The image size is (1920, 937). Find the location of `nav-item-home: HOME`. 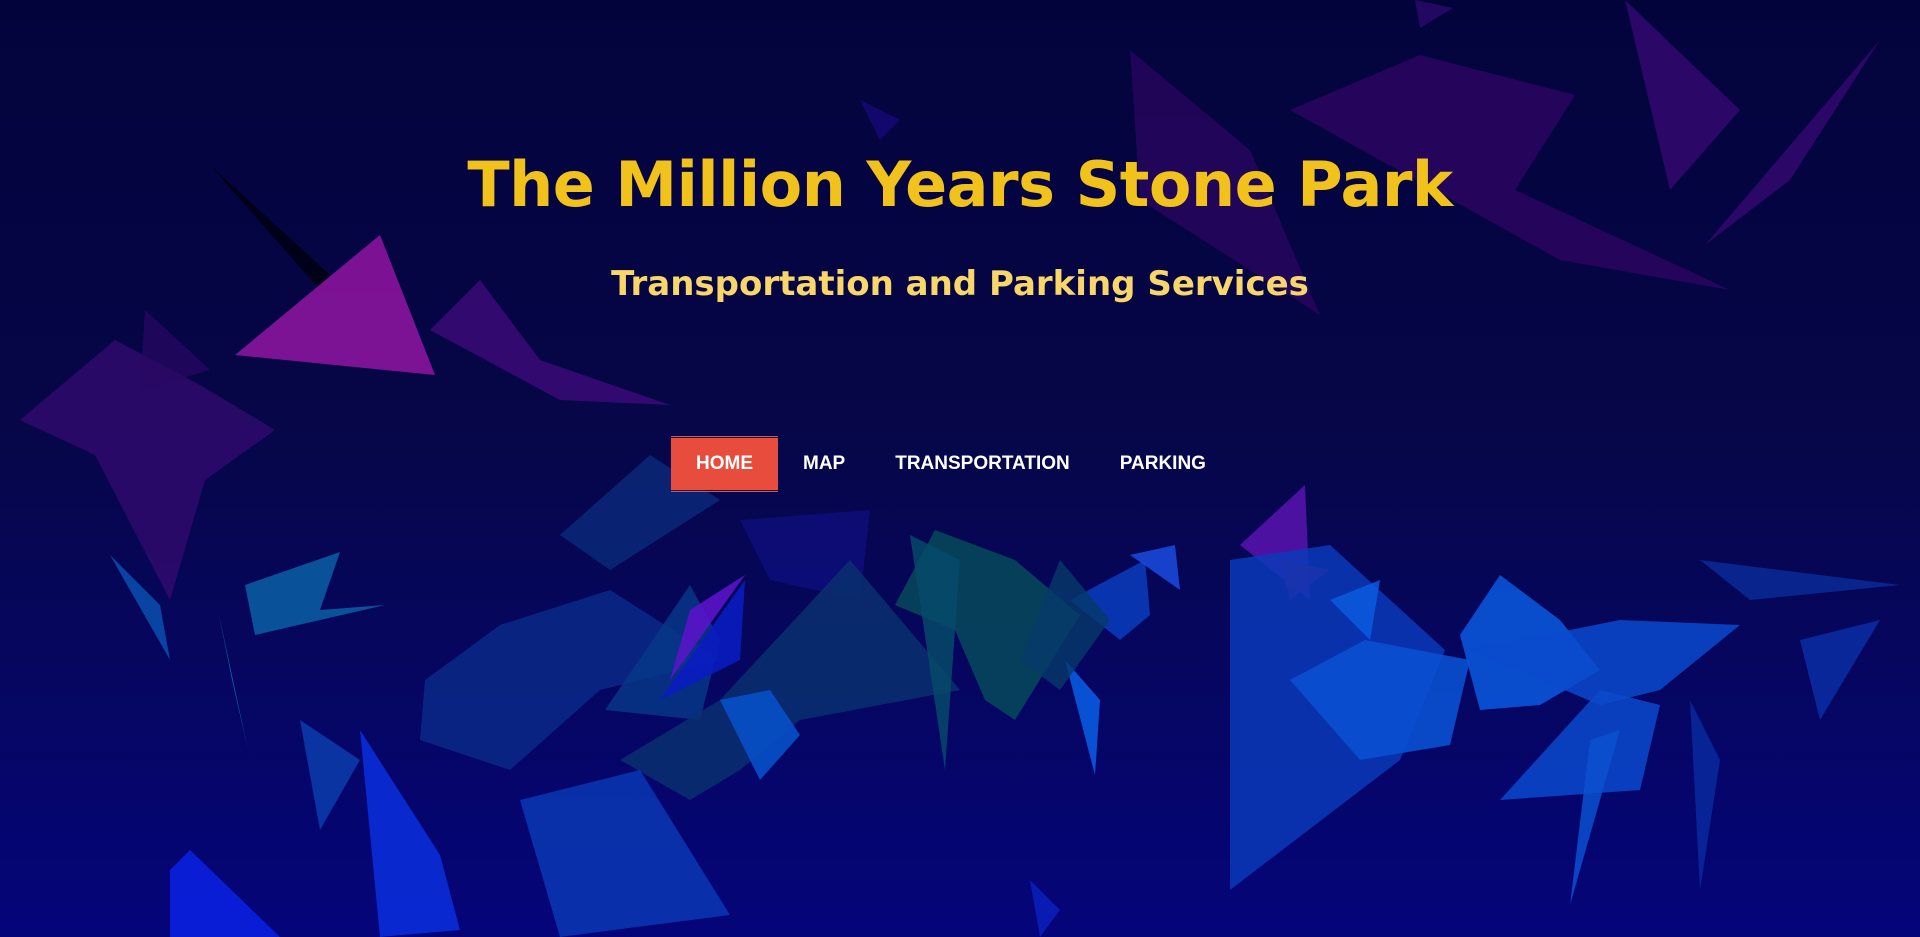

nav-item-home: HOME is located at coordinates (724, 464).